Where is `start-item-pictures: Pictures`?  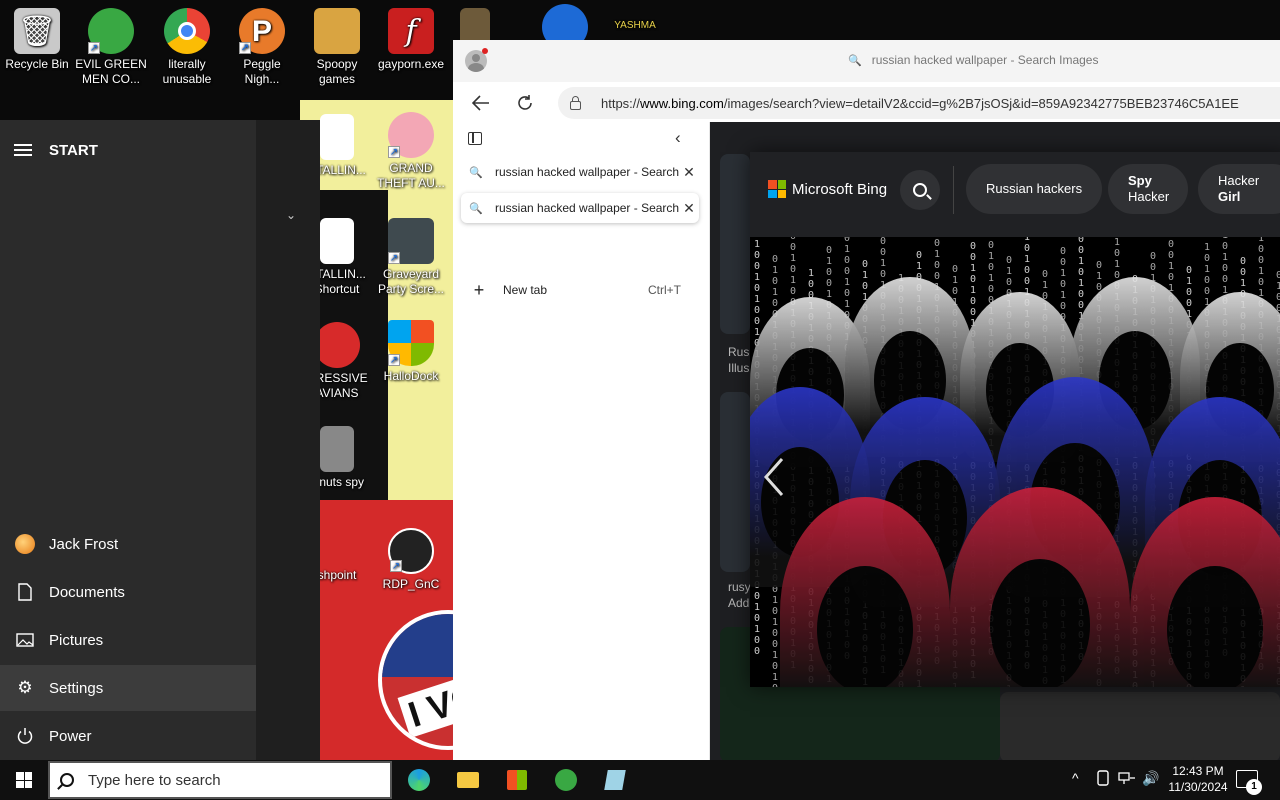 start-item-pictures: Pictures is located at coordinates (128, 640).